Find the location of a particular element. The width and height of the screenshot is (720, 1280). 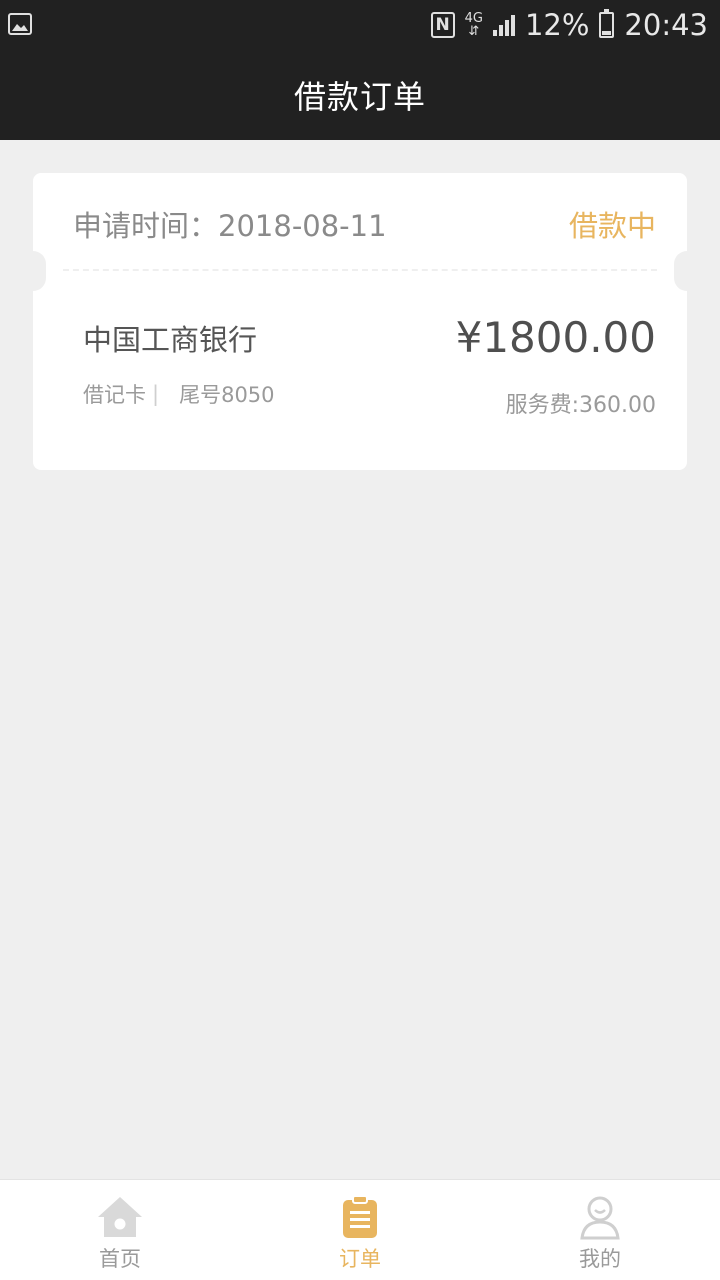

apply-time: 申请时间：2018-08-11 is located at coordinates (230, 224).